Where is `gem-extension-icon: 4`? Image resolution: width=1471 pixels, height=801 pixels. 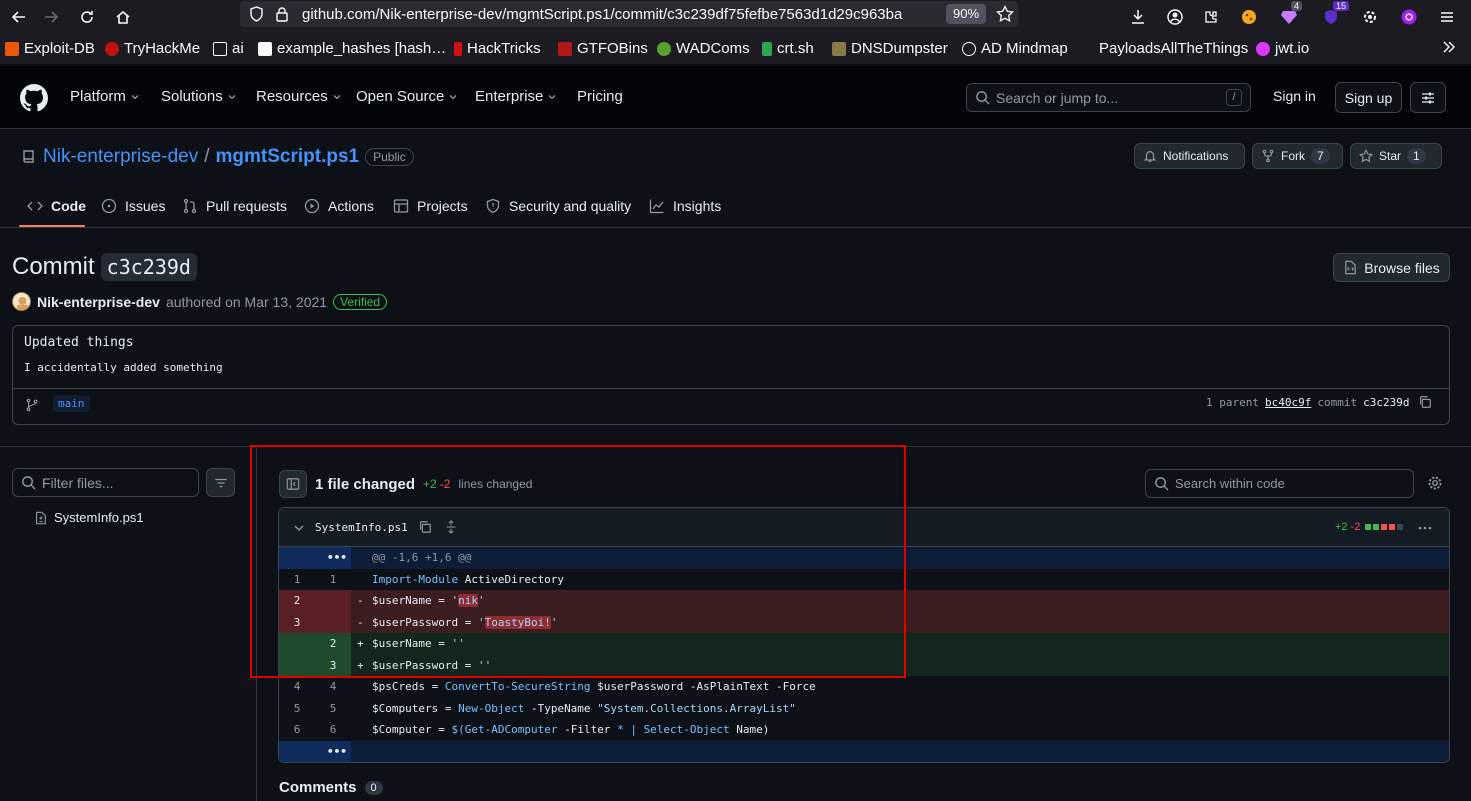
gem-extension-icon: 4 is located at coordinates (1289, 15).